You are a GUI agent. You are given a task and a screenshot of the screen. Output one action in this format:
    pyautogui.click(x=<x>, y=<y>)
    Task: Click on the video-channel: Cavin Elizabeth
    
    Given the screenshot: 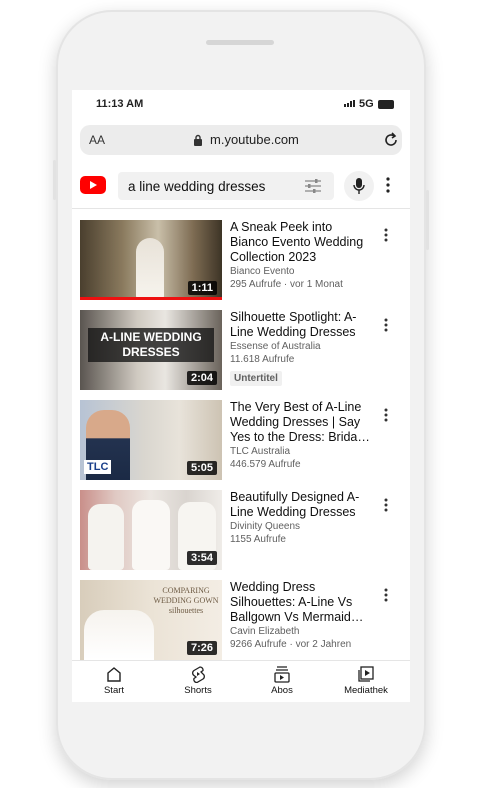 What is the action you would take?
    pyautogui.click(x=300, y=631)
    